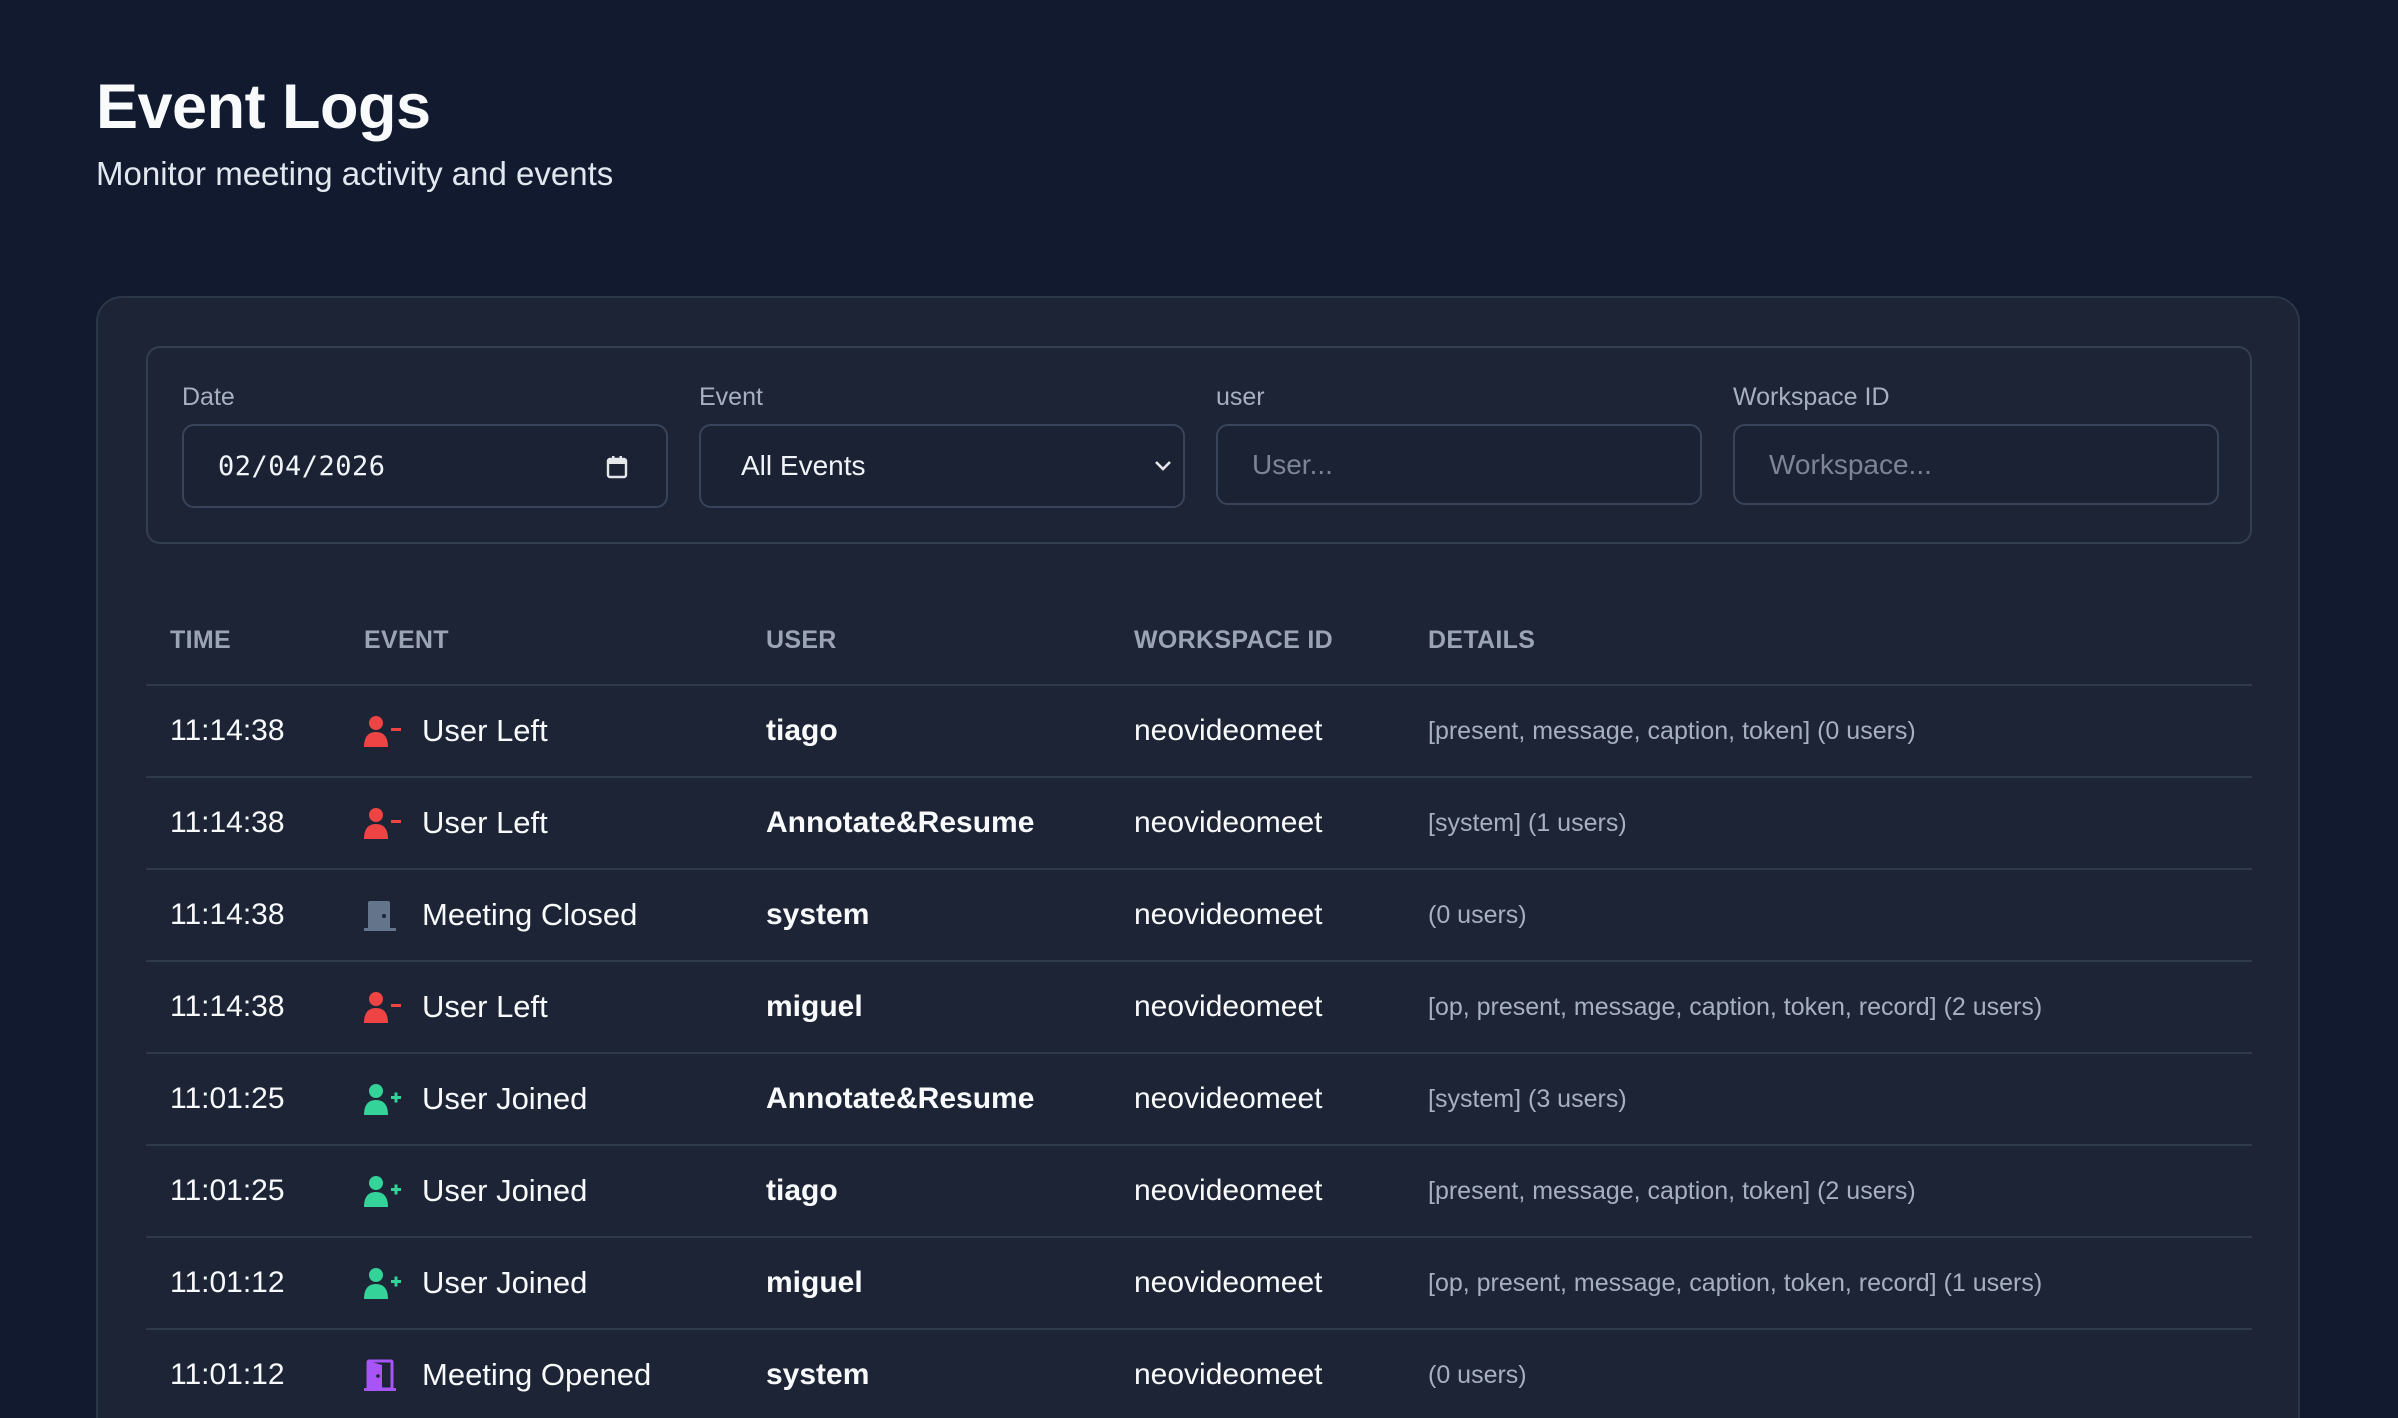 This screenshot has height=1418, width=2398. I want to click on workspace-filter-label: Workspace ID, so click(1811, 397).